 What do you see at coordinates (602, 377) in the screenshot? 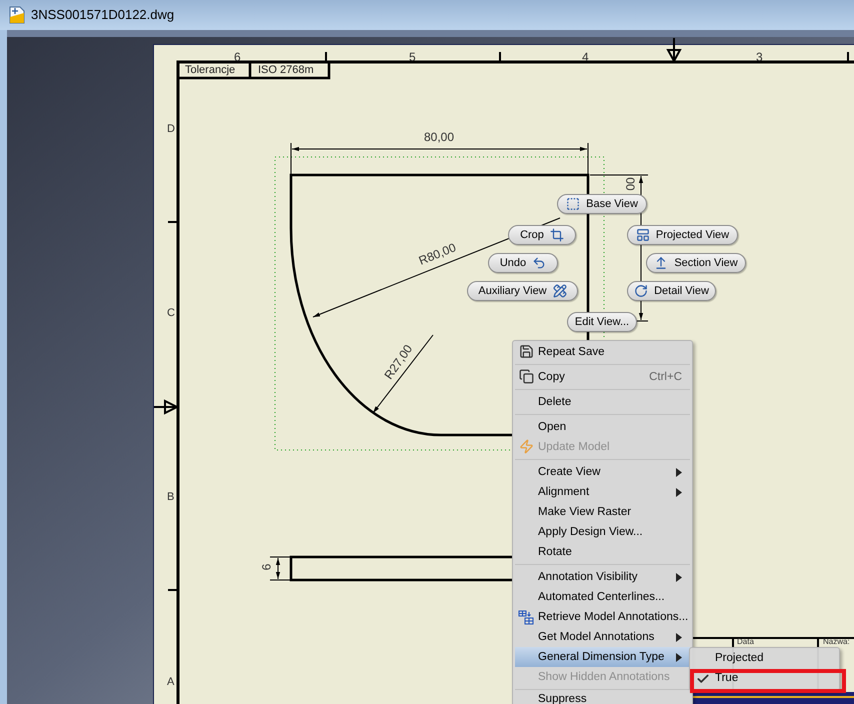
I see `menu-item: Copy Ctrl+C` at bounding box center [602, 377].